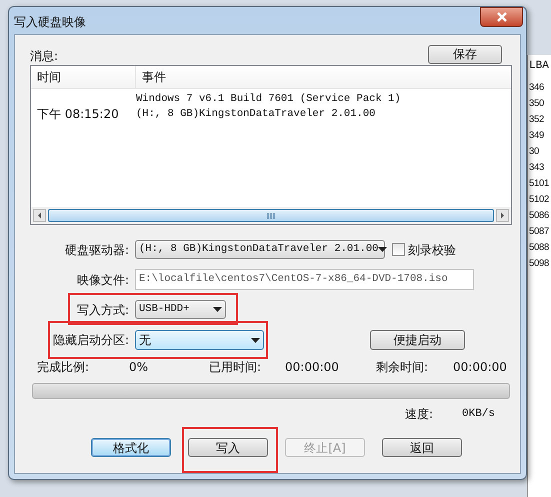  What do you see at coordinates (131, 447) in the screenshot?
I see `dialog-button: 格式化` at bounding box center [131, 447].